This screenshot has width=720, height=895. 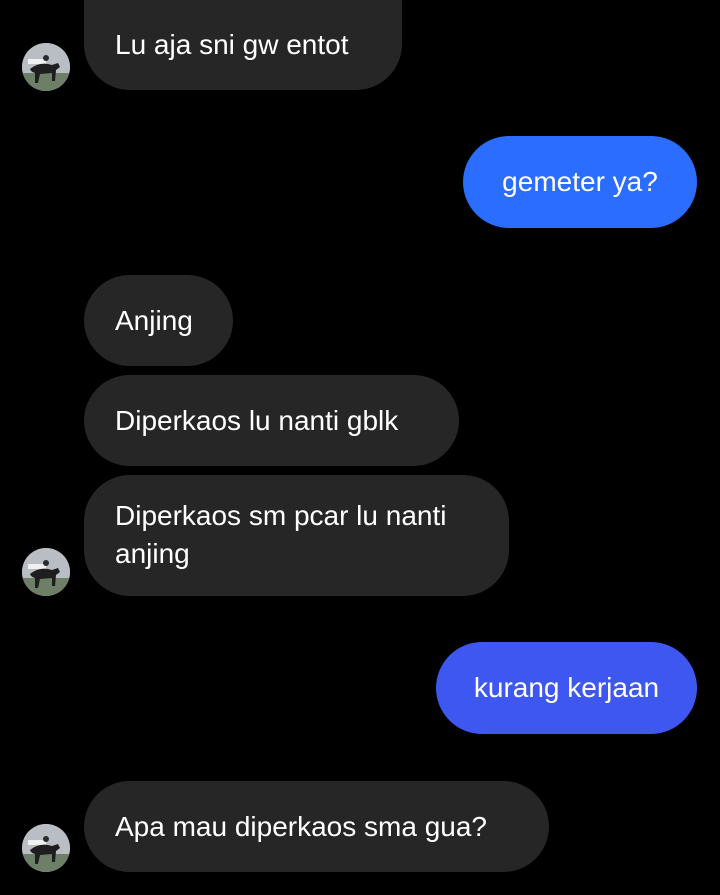 I want to click on message-bubble-incoming: Diperkaos lu nanti gblk, so click(x=271, y=420).